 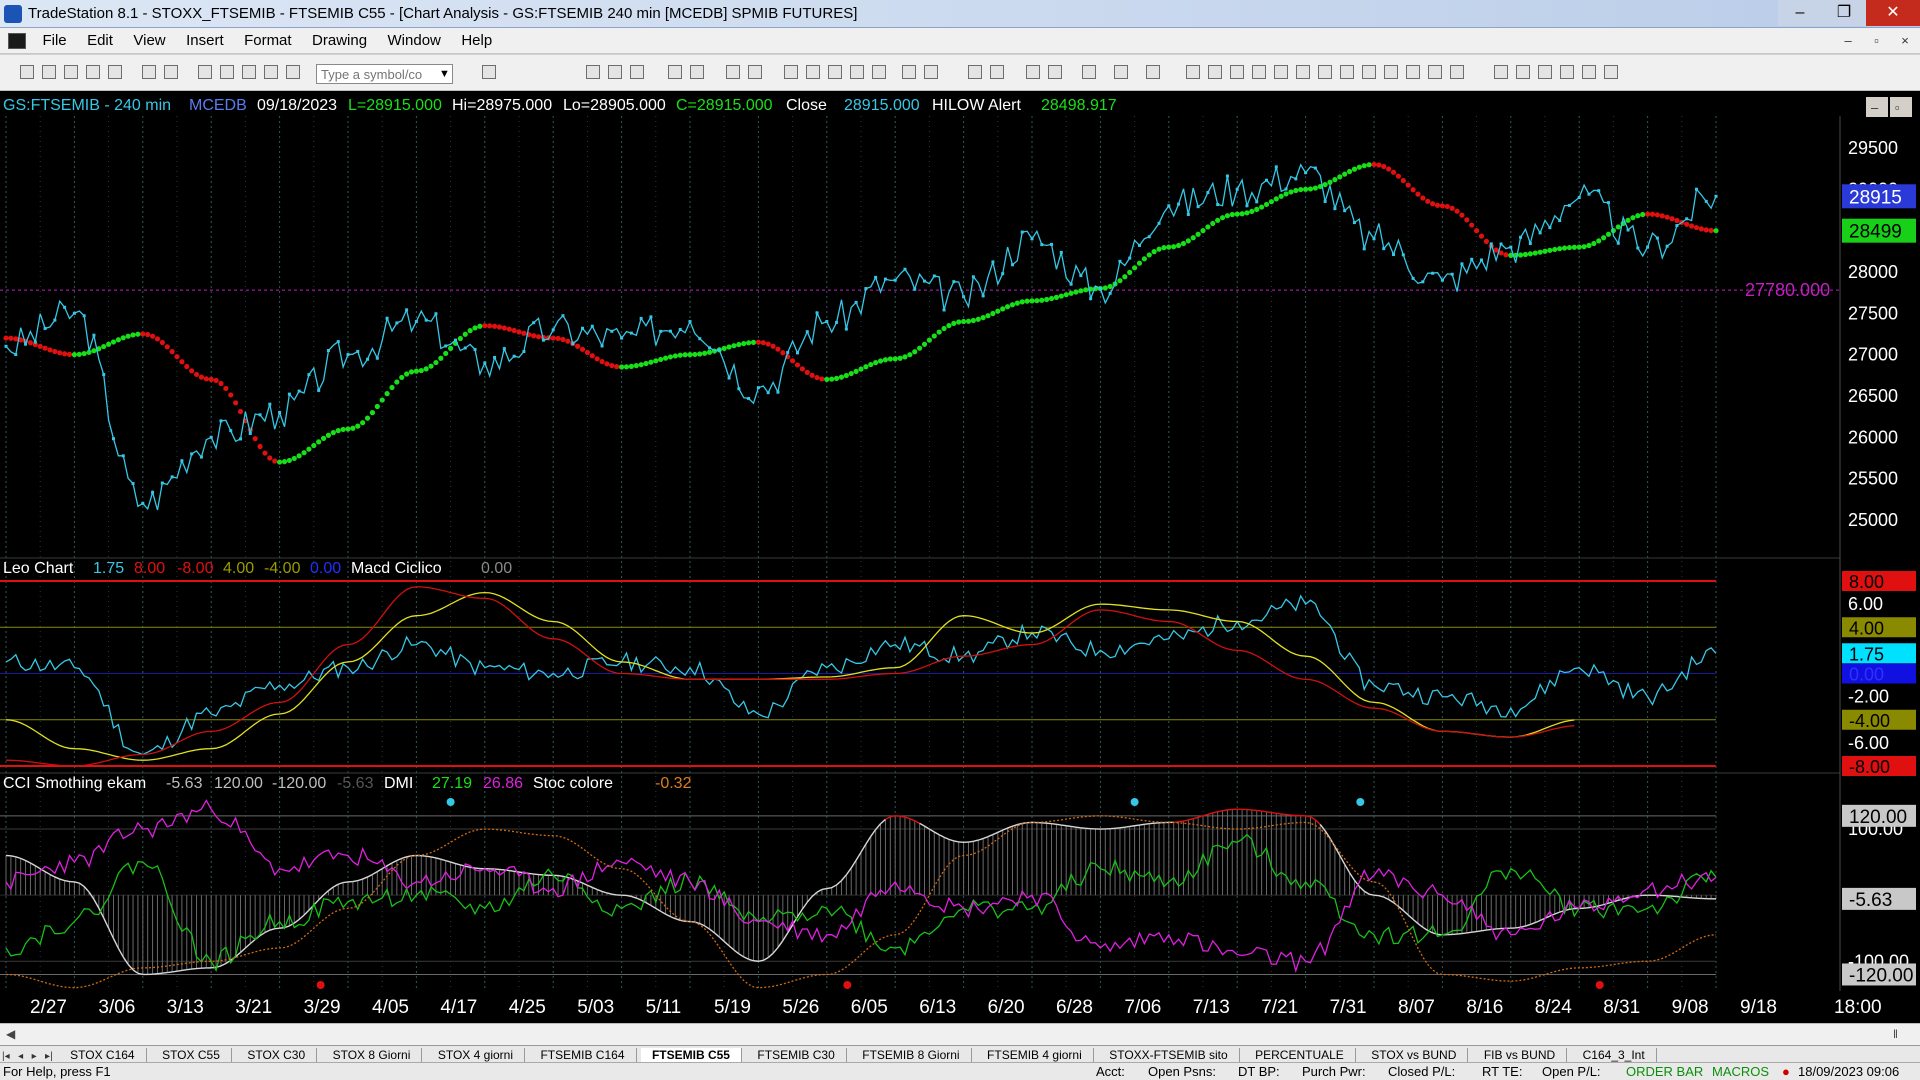 What do you see at coordinates (205, 72) in the screenshot?
I see `window-icon` at bounding box center [205, 72].